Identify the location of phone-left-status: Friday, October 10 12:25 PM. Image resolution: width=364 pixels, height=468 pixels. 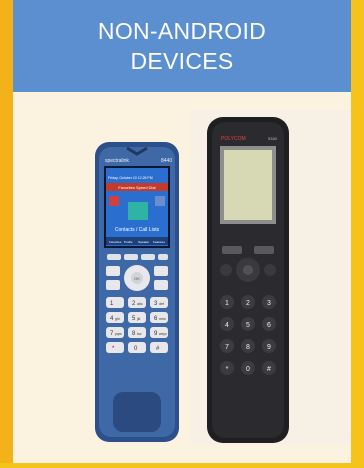
(130, 178).